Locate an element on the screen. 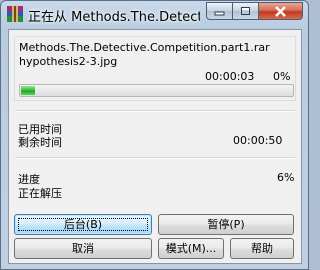 This screenshot has height=270, width=320. minimize-button is located at coordinates (219, 11).